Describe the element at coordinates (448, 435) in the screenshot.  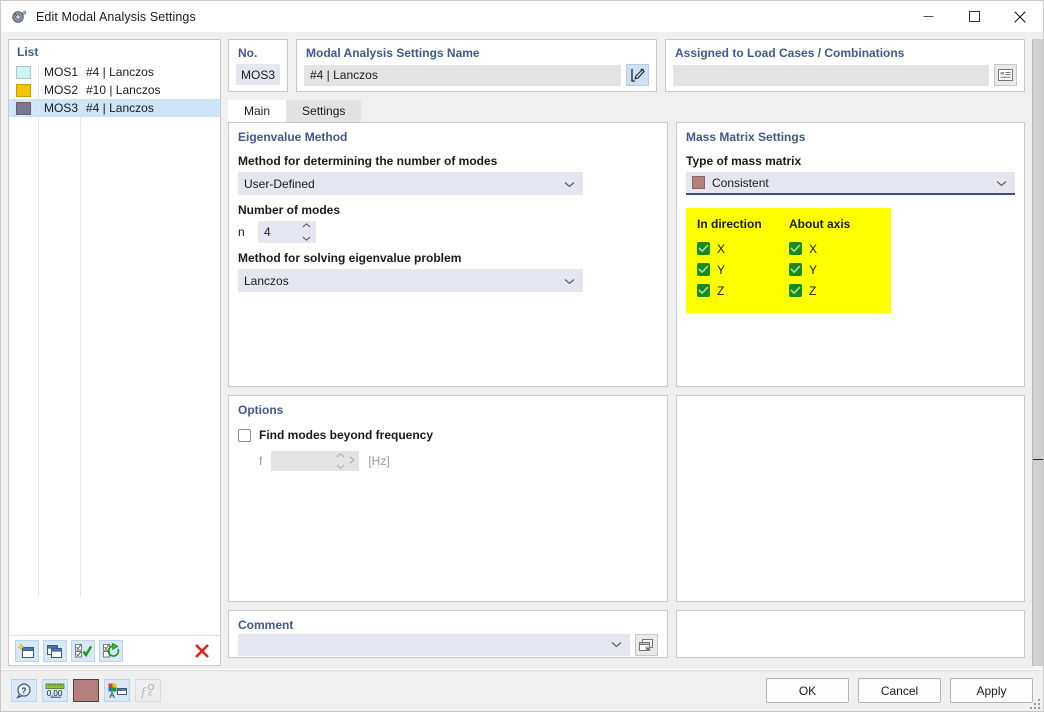
I see `find-modes-row: Find modes beyond frequency` at that location.